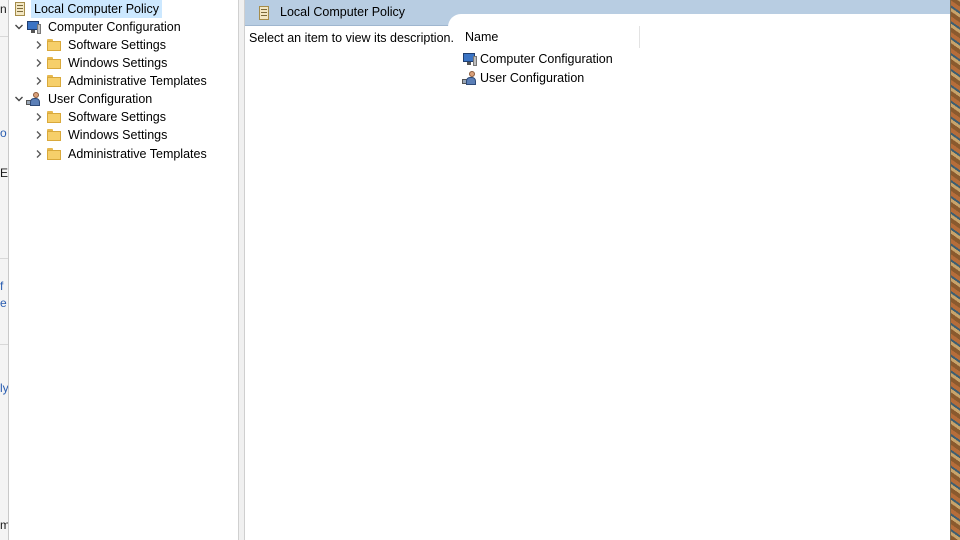  I want to click on sliver-text-0: n, so click(3, 9).